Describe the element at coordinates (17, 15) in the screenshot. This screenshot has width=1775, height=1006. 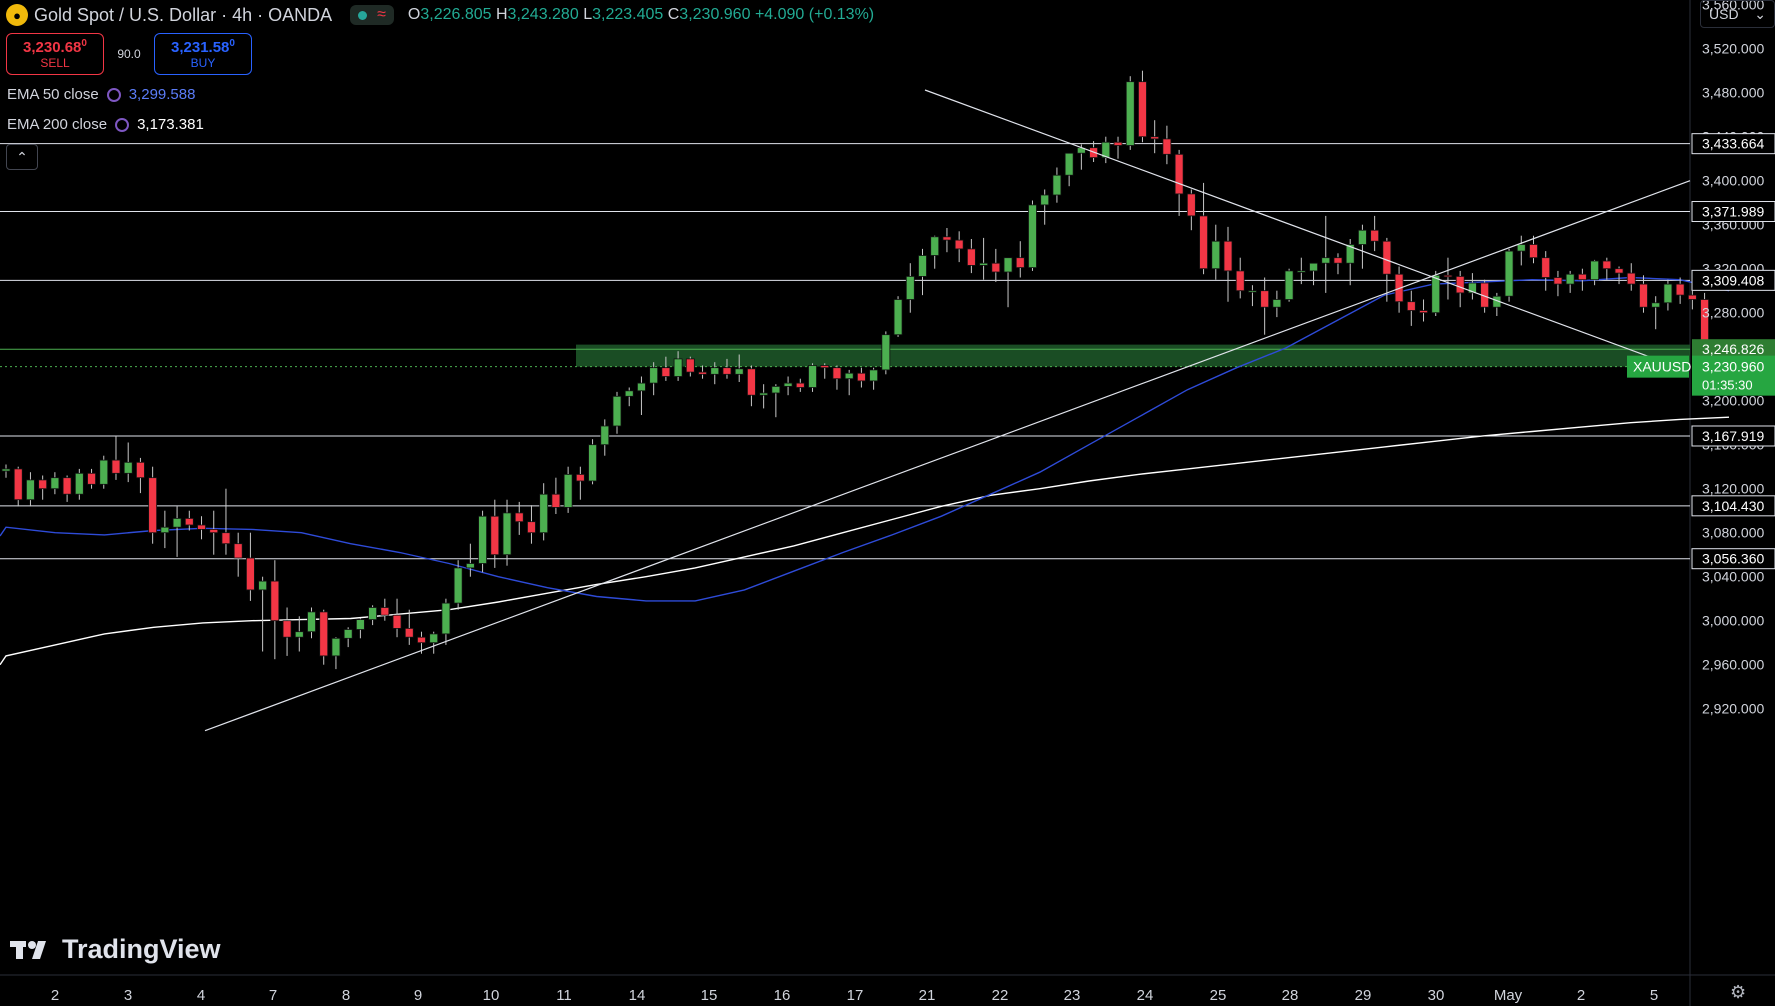
I see `gold-coin-icon: ●` at that location.